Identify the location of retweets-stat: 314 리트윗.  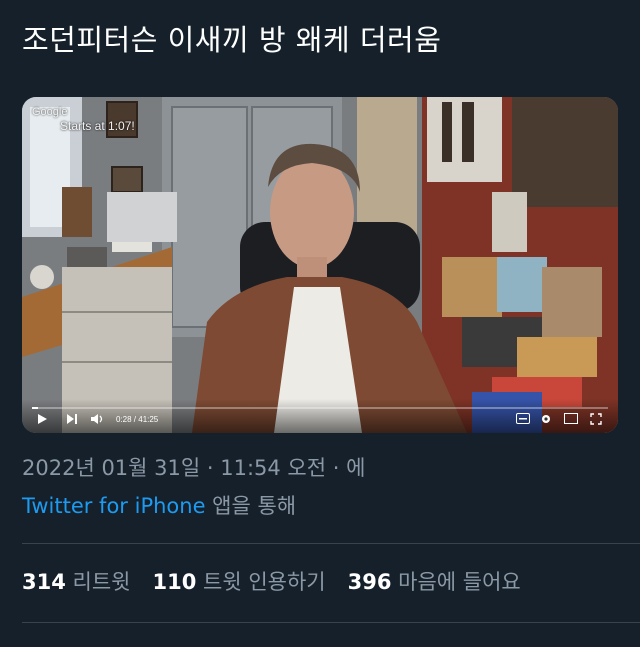
(76, 582).